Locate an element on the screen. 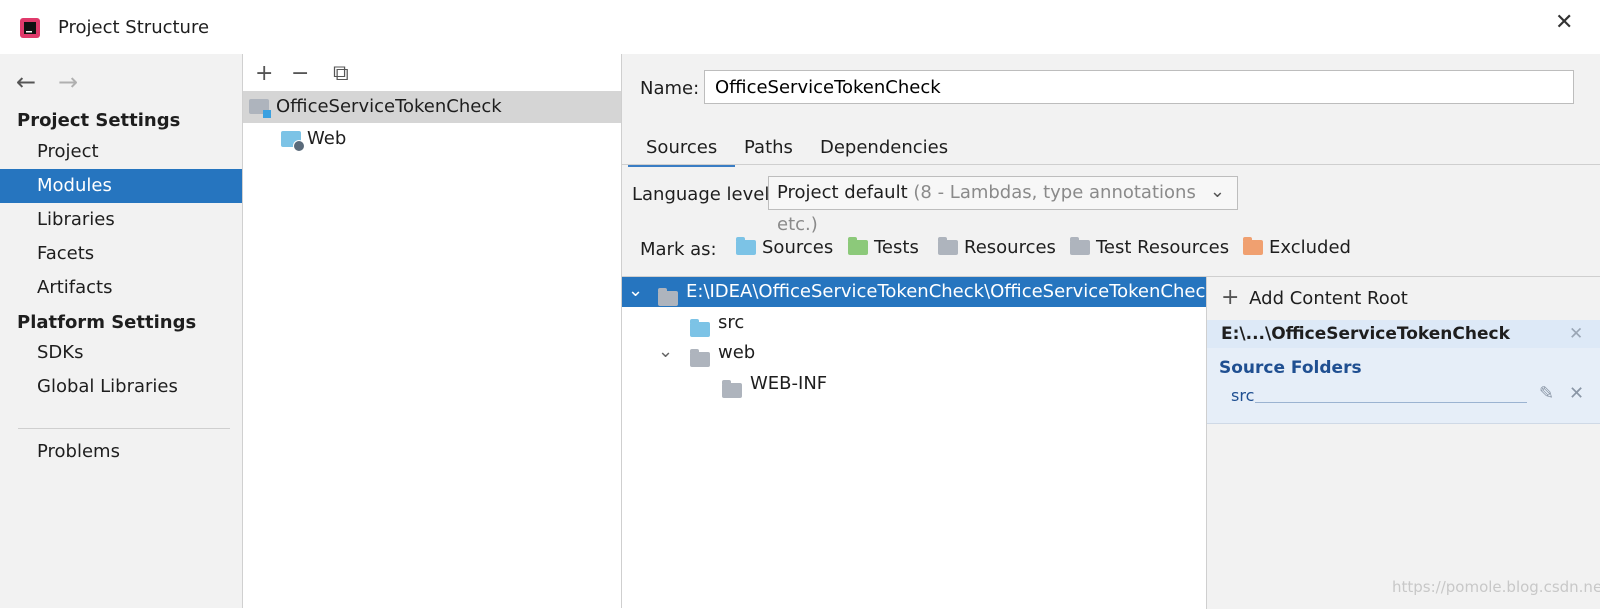  globe-icon is located at coordinates (299, 146).